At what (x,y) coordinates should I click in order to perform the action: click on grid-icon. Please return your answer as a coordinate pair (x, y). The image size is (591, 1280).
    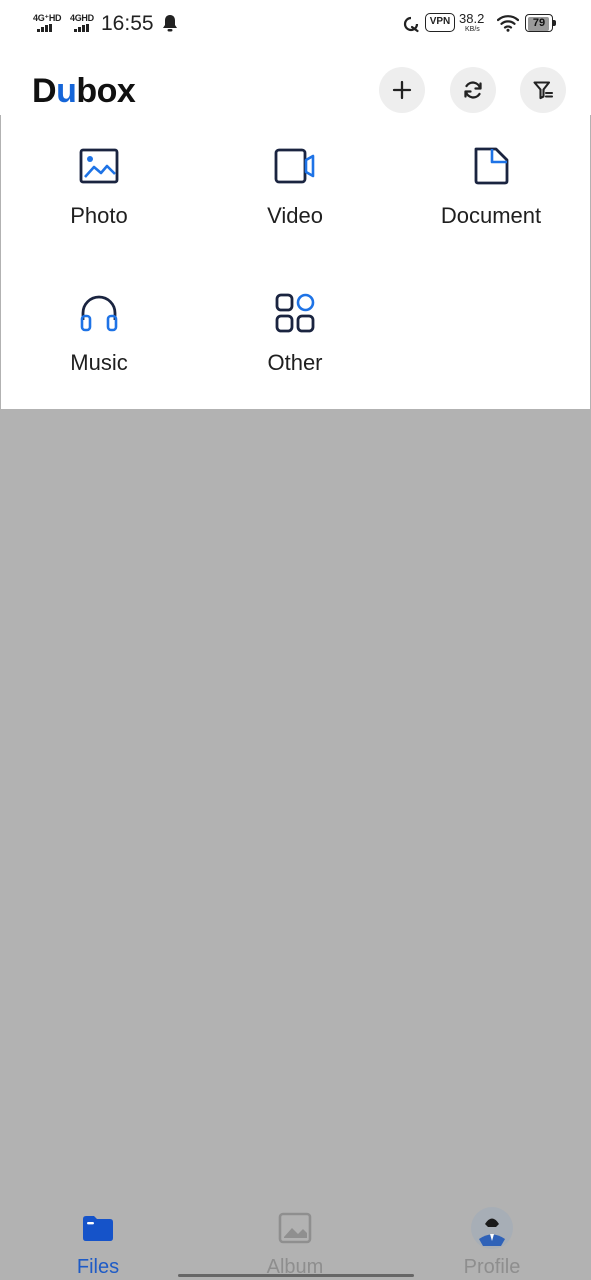
    Looking at the image, I should click on (295, 313).